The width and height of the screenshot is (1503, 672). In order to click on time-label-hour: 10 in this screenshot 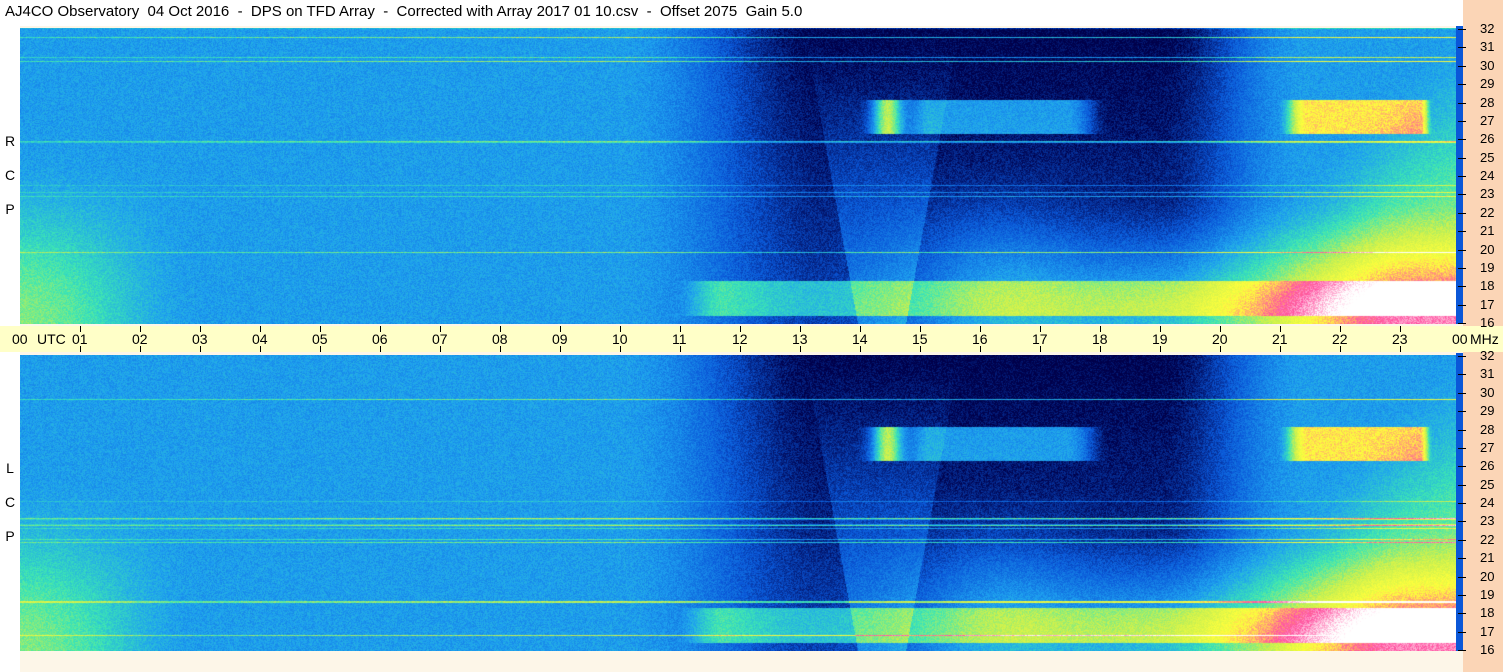, I will do `click(620, 339)`.